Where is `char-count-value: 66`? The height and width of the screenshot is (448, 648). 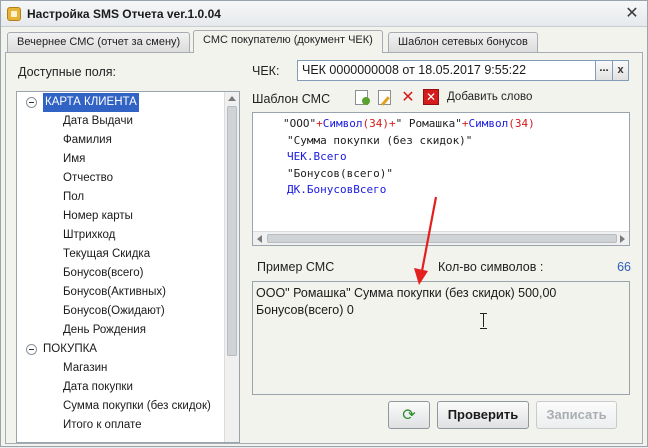
char-count-value: 66 is located at coordinates (624, 267).